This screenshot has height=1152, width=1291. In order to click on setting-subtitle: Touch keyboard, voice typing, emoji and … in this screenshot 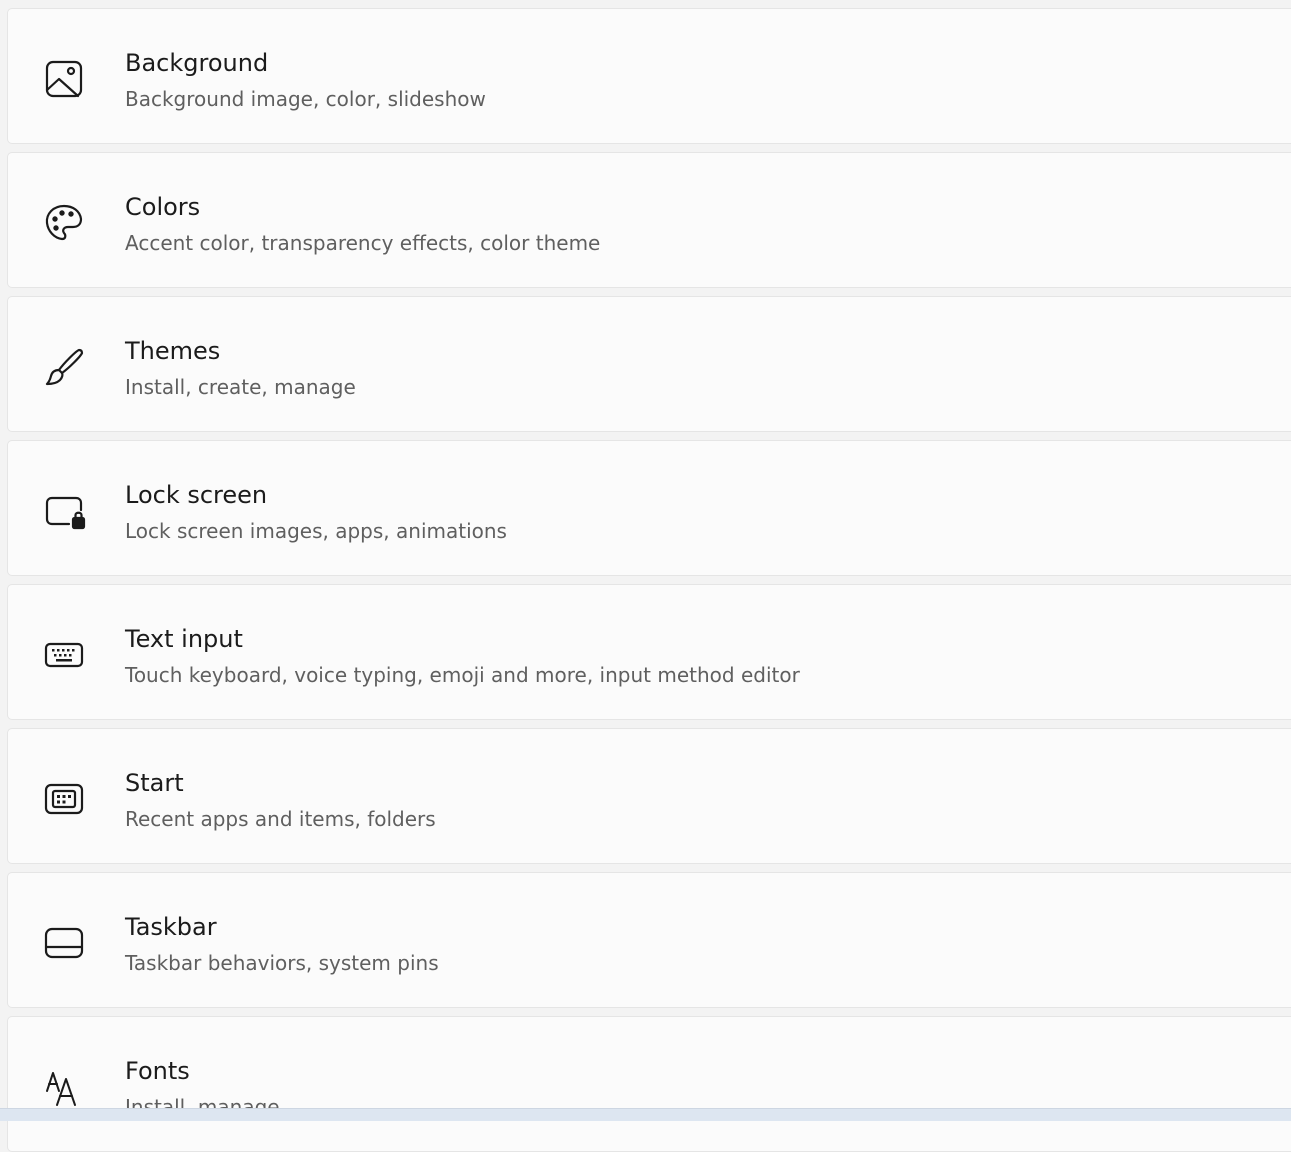, I will do `click(462, 675)`.